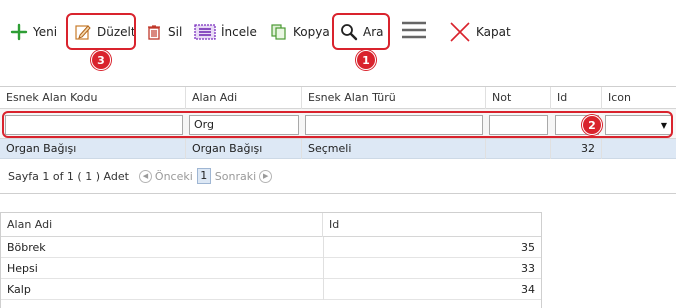 The width and height of the screenshot is (676, 308). I want to click on col-header-not: Not, so click(518, 98).